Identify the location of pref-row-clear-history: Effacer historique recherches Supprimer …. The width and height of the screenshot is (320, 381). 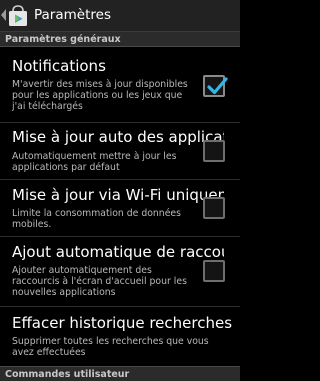
(120, 336).